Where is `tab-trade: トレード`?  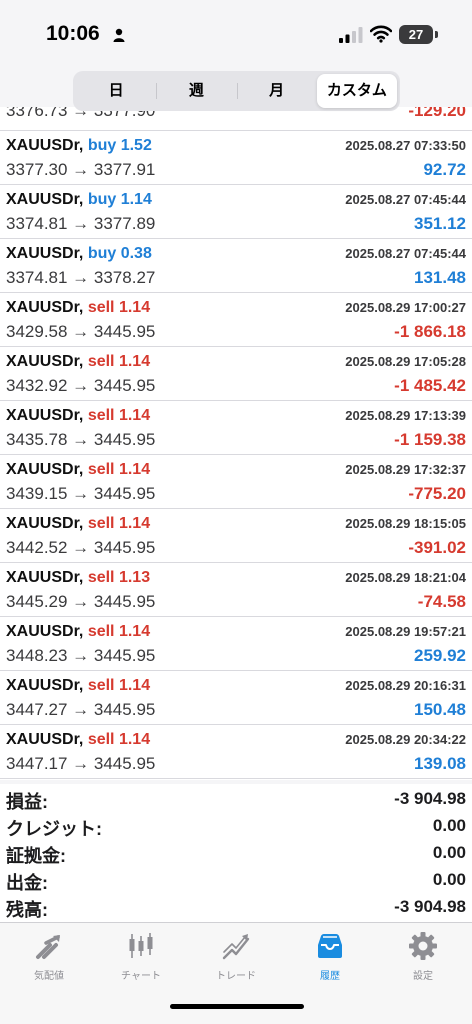
tab-trade: トレード is located at coordinates (236, 956).